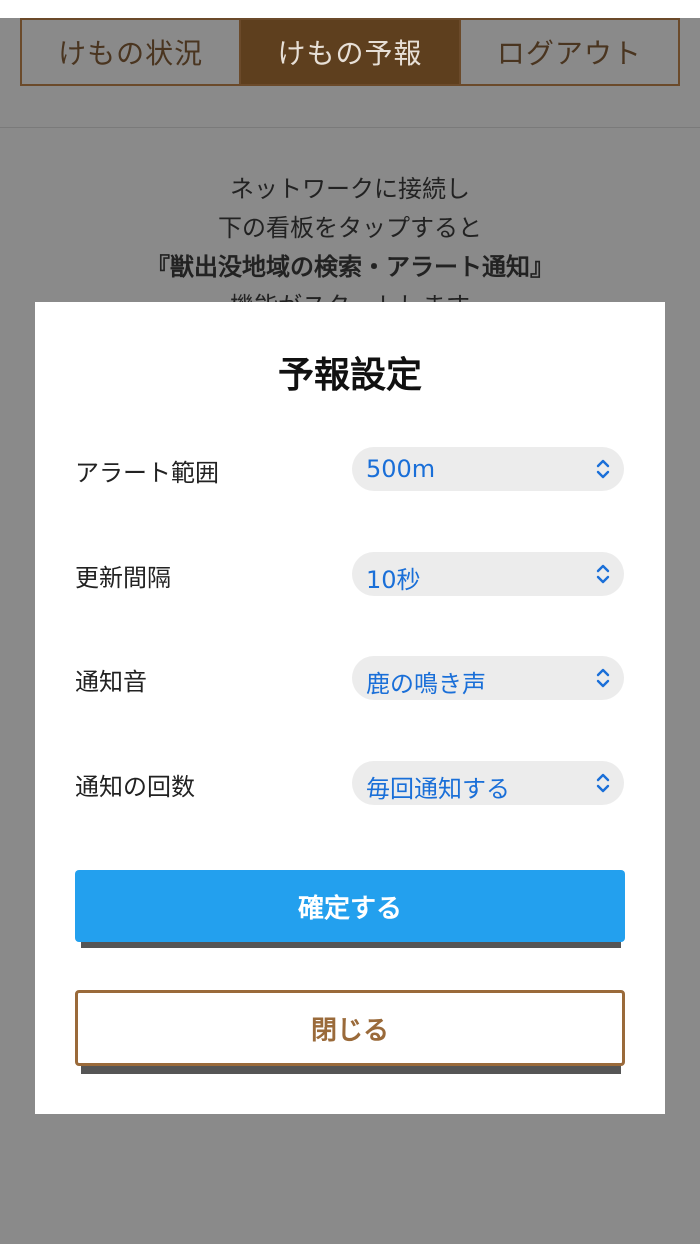  What do you see at coordinates (350, 189) in the screenshot?
I see `instruction-line-1: ネットワークに接続し` at bounding box center [350, 189].